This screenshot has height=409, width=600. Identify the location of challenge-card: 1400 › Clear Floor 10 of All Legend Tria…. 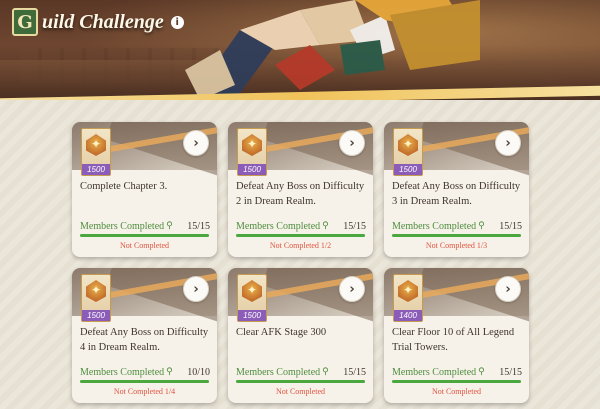
(456, 335).